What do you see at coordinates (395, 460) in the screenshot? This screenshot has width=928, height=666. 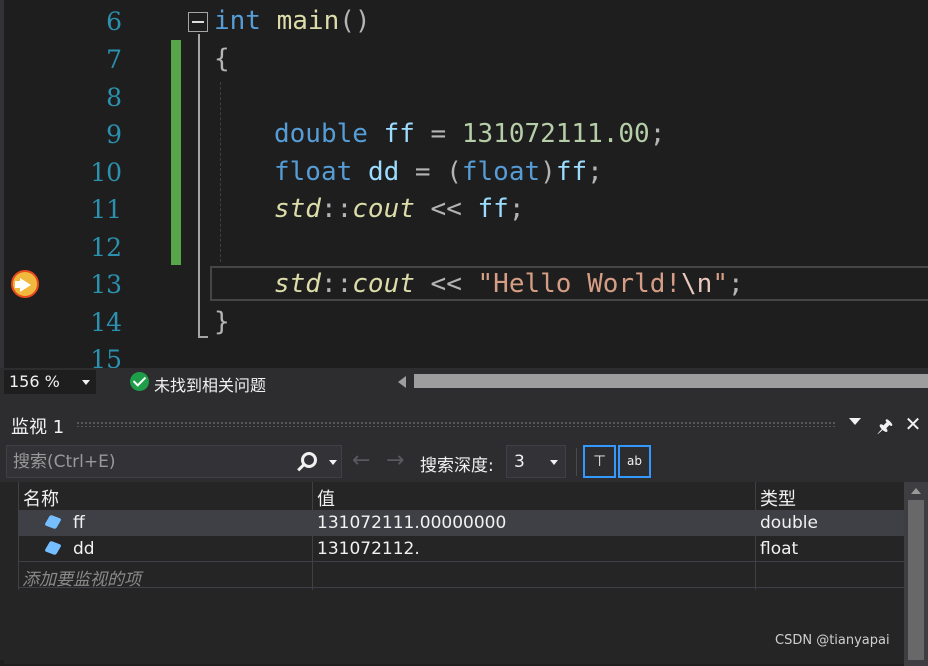 I see `forward-arrow-icon: →` at bounding box center [395, 460].